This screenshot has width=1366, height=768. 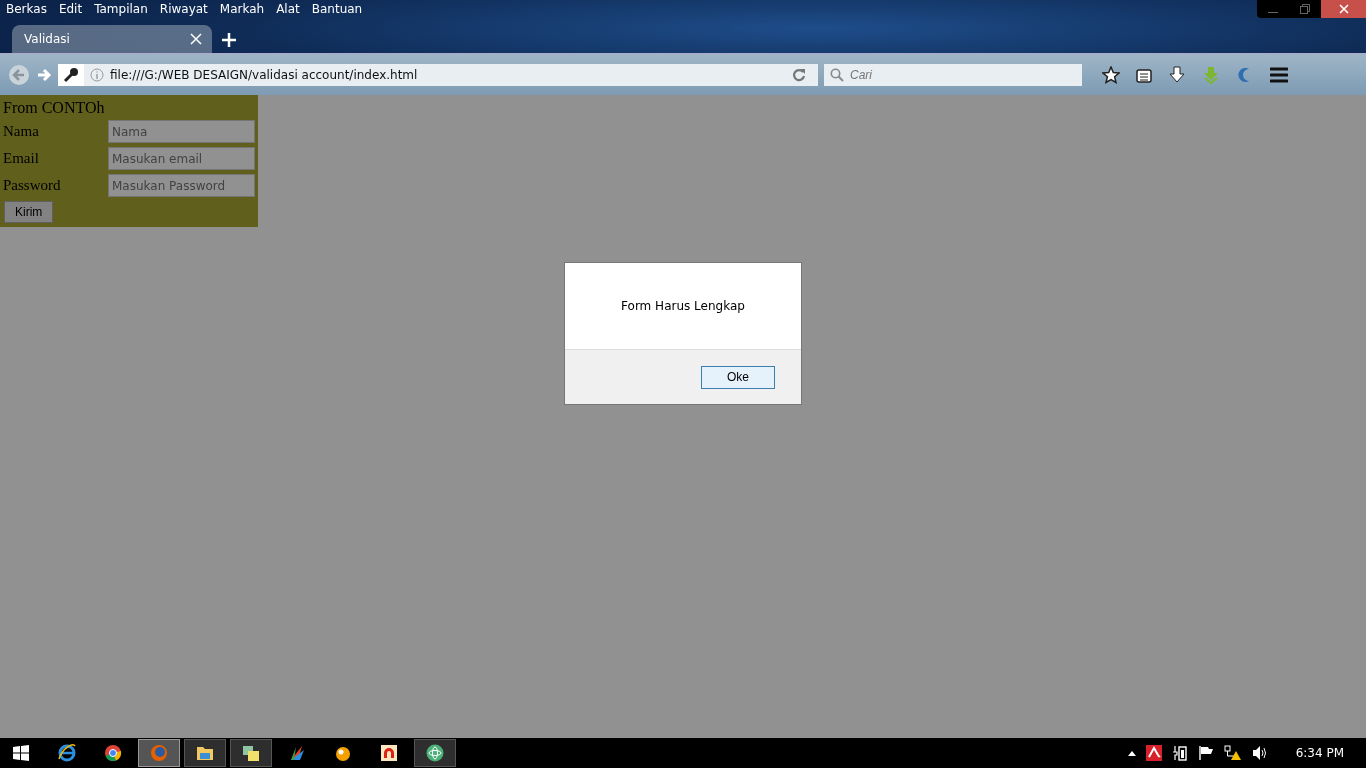 I want to click on form-title: From CONTOh, so click(x=54, y=108).